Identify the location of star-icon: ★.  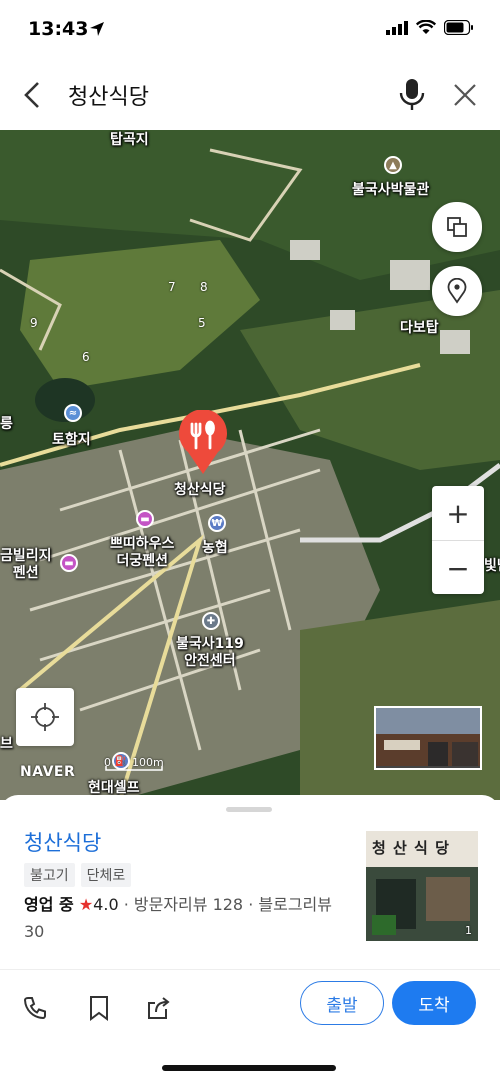
(86, 904).